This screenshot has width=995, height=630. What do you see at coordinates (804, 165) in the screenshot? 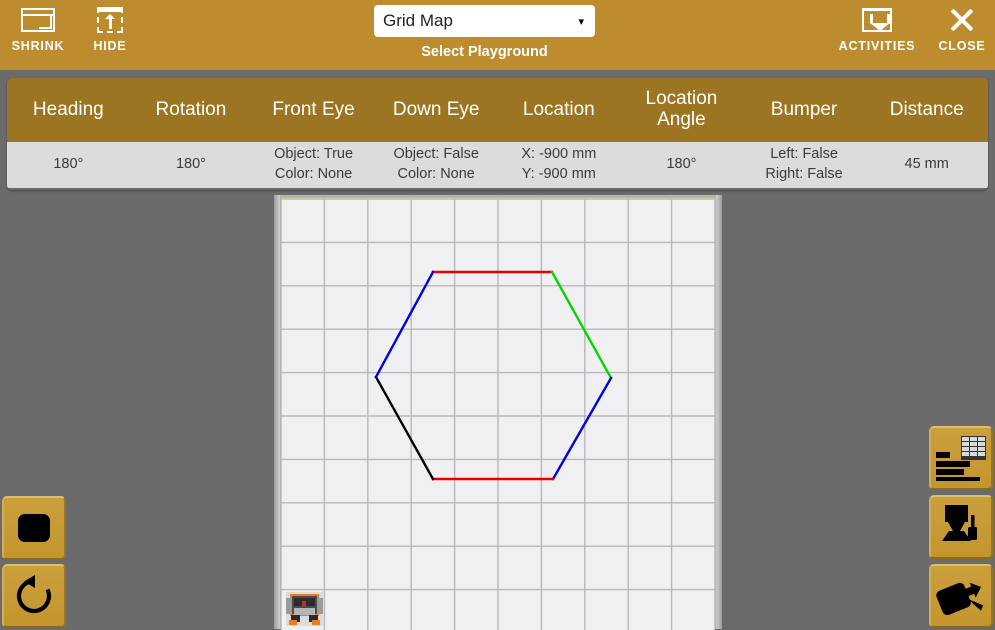
I see `cell-bumper: Left: False Right: False` at bounding box center [804, 165].